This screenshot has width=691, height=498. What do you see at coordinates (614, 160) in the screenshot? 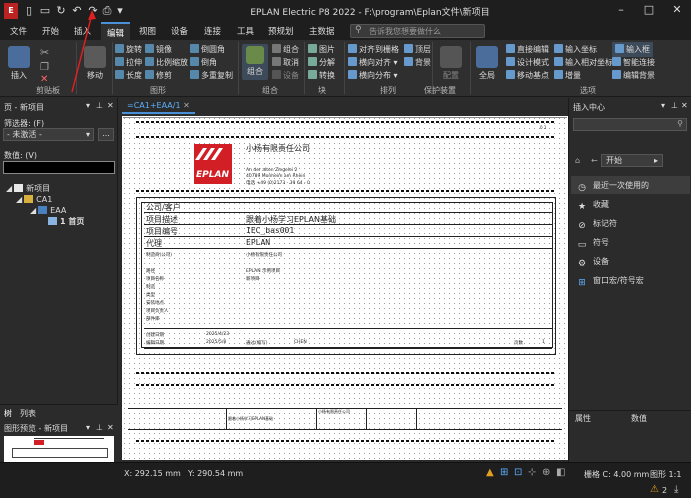
I see `breadcrumb-label: 开始` at bounding box center [614, 160].